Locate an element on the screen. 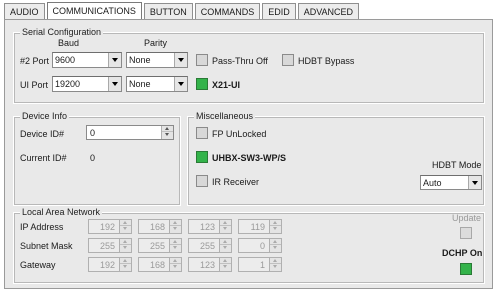 The height and width of the screenshot is (292, 498). gateway-octet-4-value: 1 is located at coordinates (262, 265).